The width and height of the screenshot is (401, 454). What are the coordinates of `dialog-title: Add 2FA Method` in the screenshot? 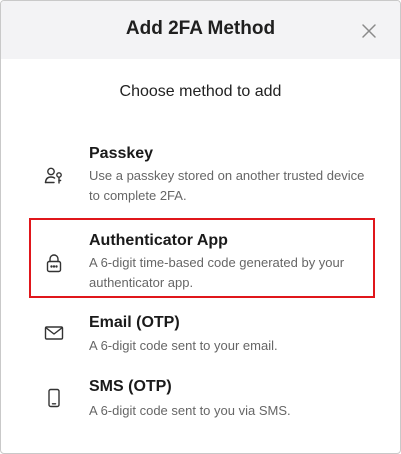 It's located at (200, 28).